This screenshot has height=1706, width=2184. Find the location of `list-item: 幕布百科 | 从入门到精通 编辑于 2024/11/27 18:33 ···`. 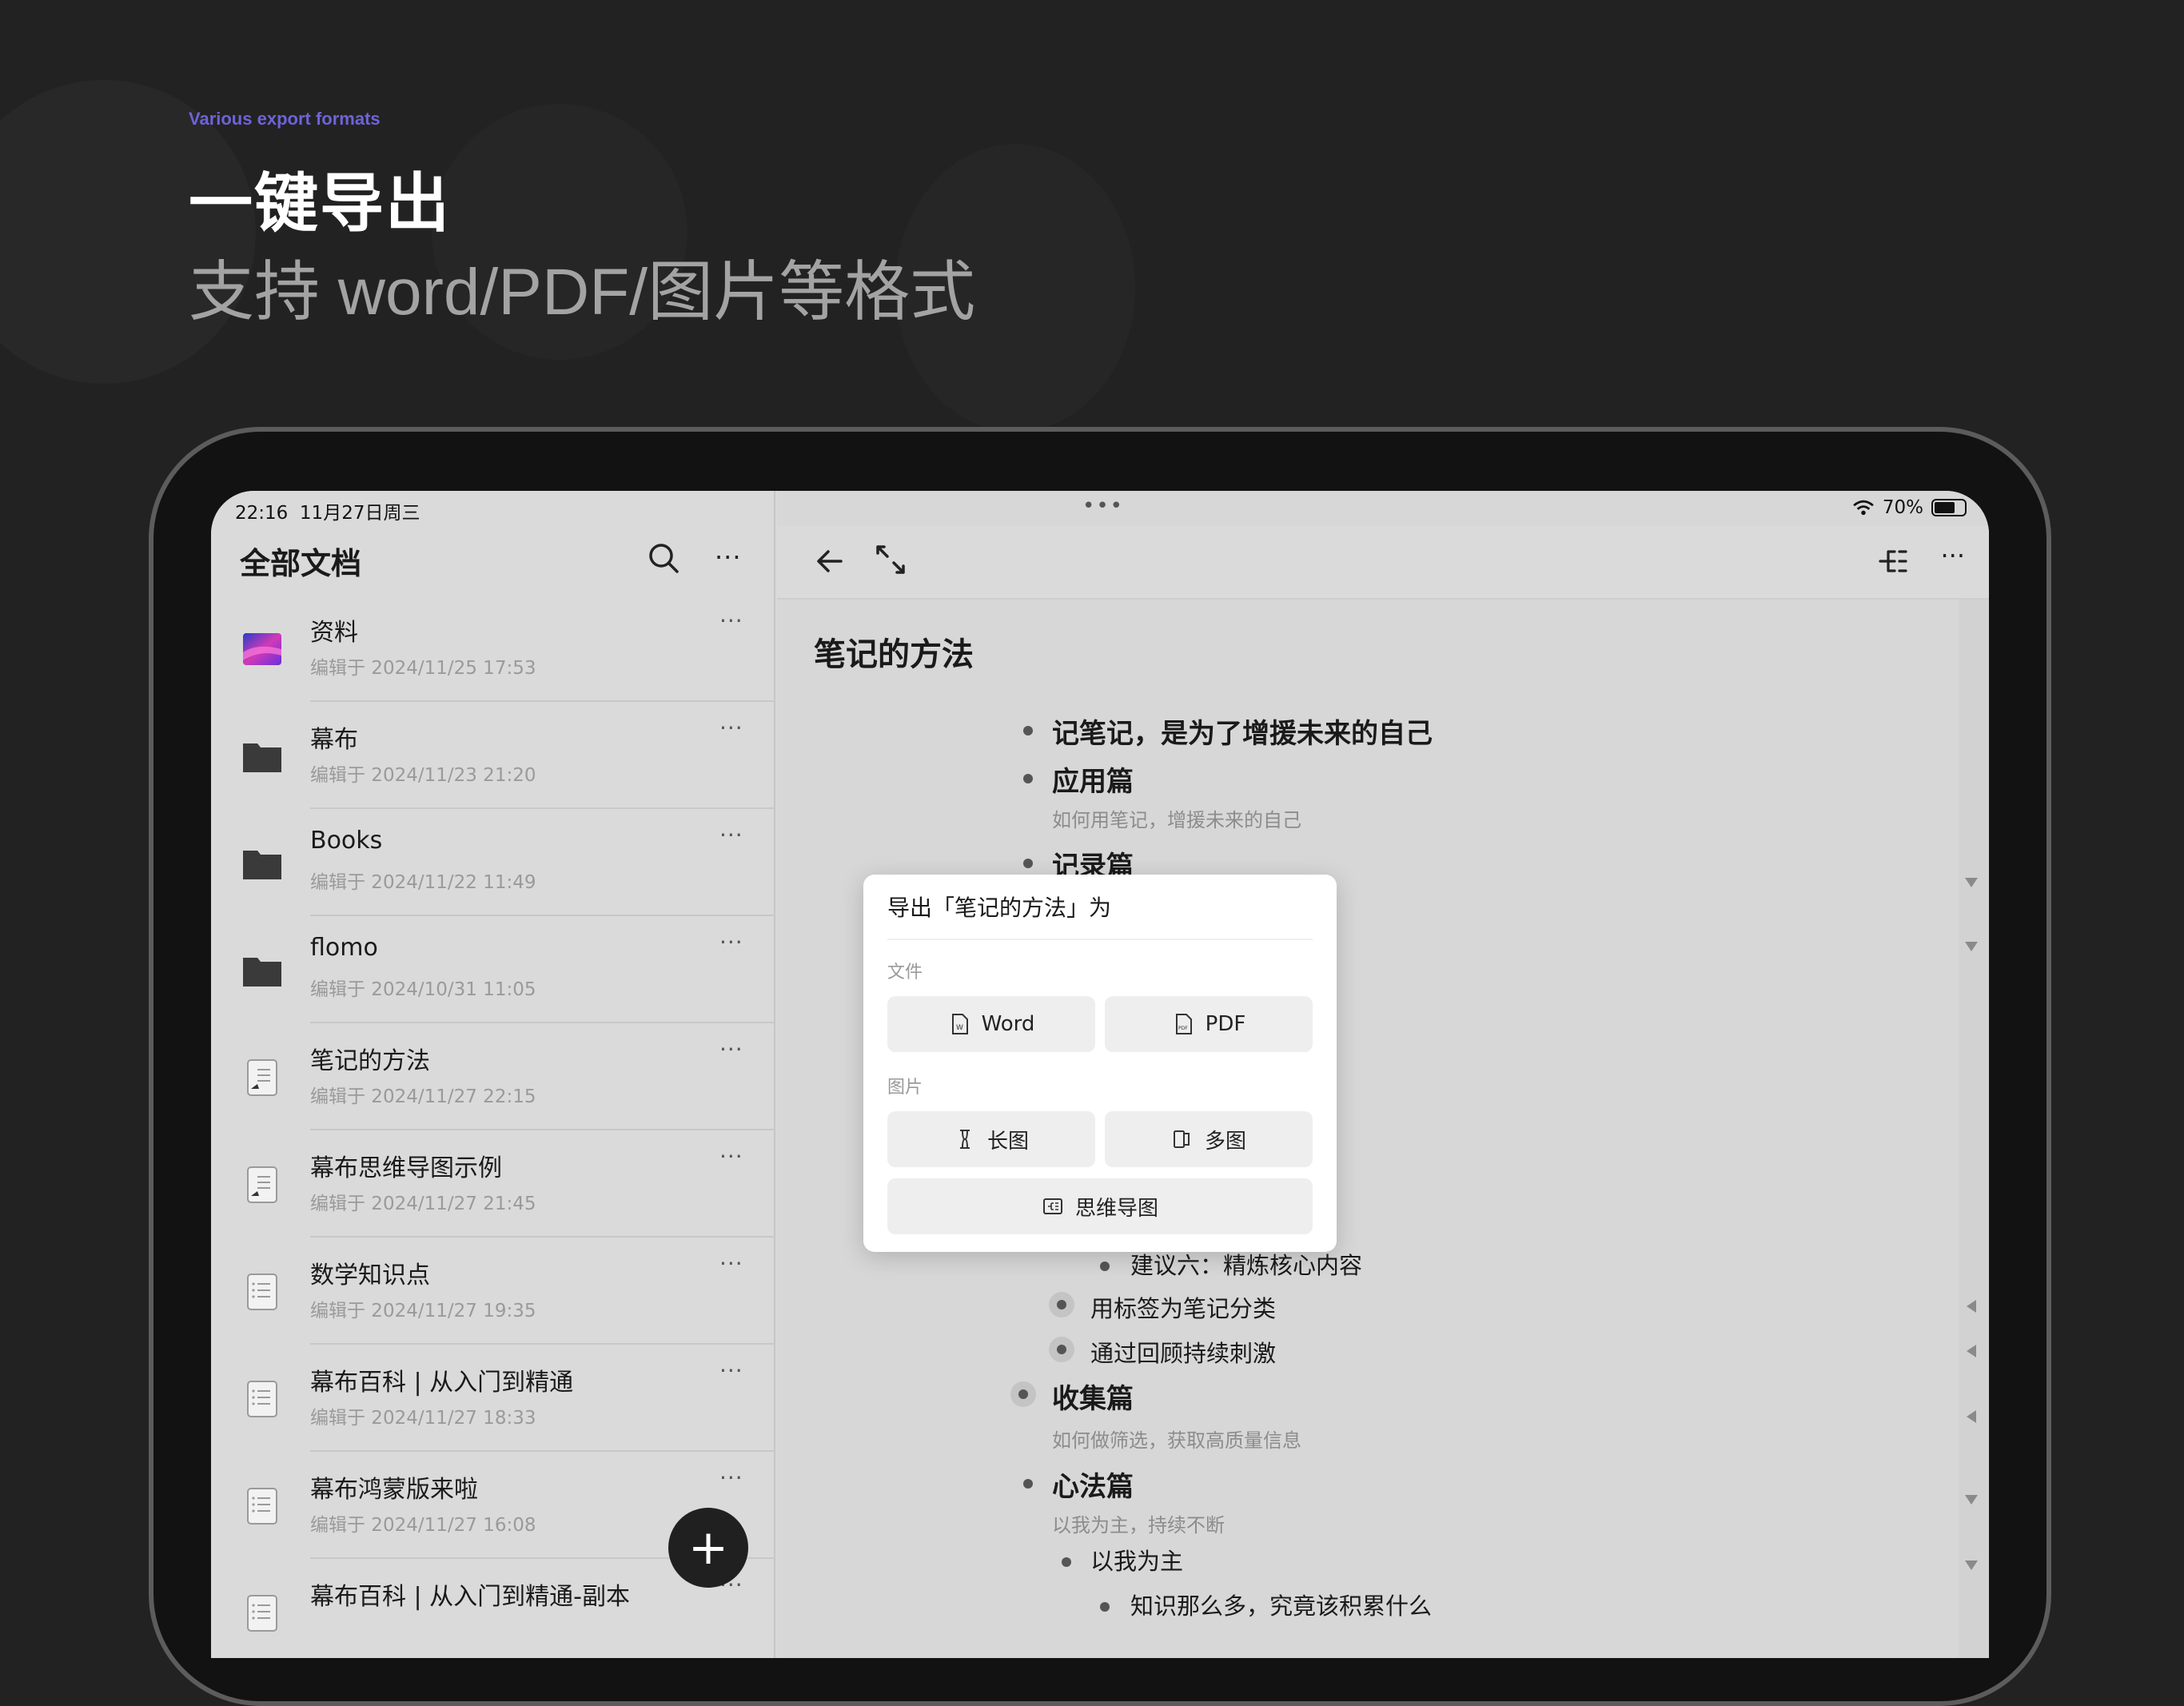

list-item: 幕布百科 | 从入门到精通 编辑于 2024/11/27 18:33 ··· is located at coordinates (493, 1398).